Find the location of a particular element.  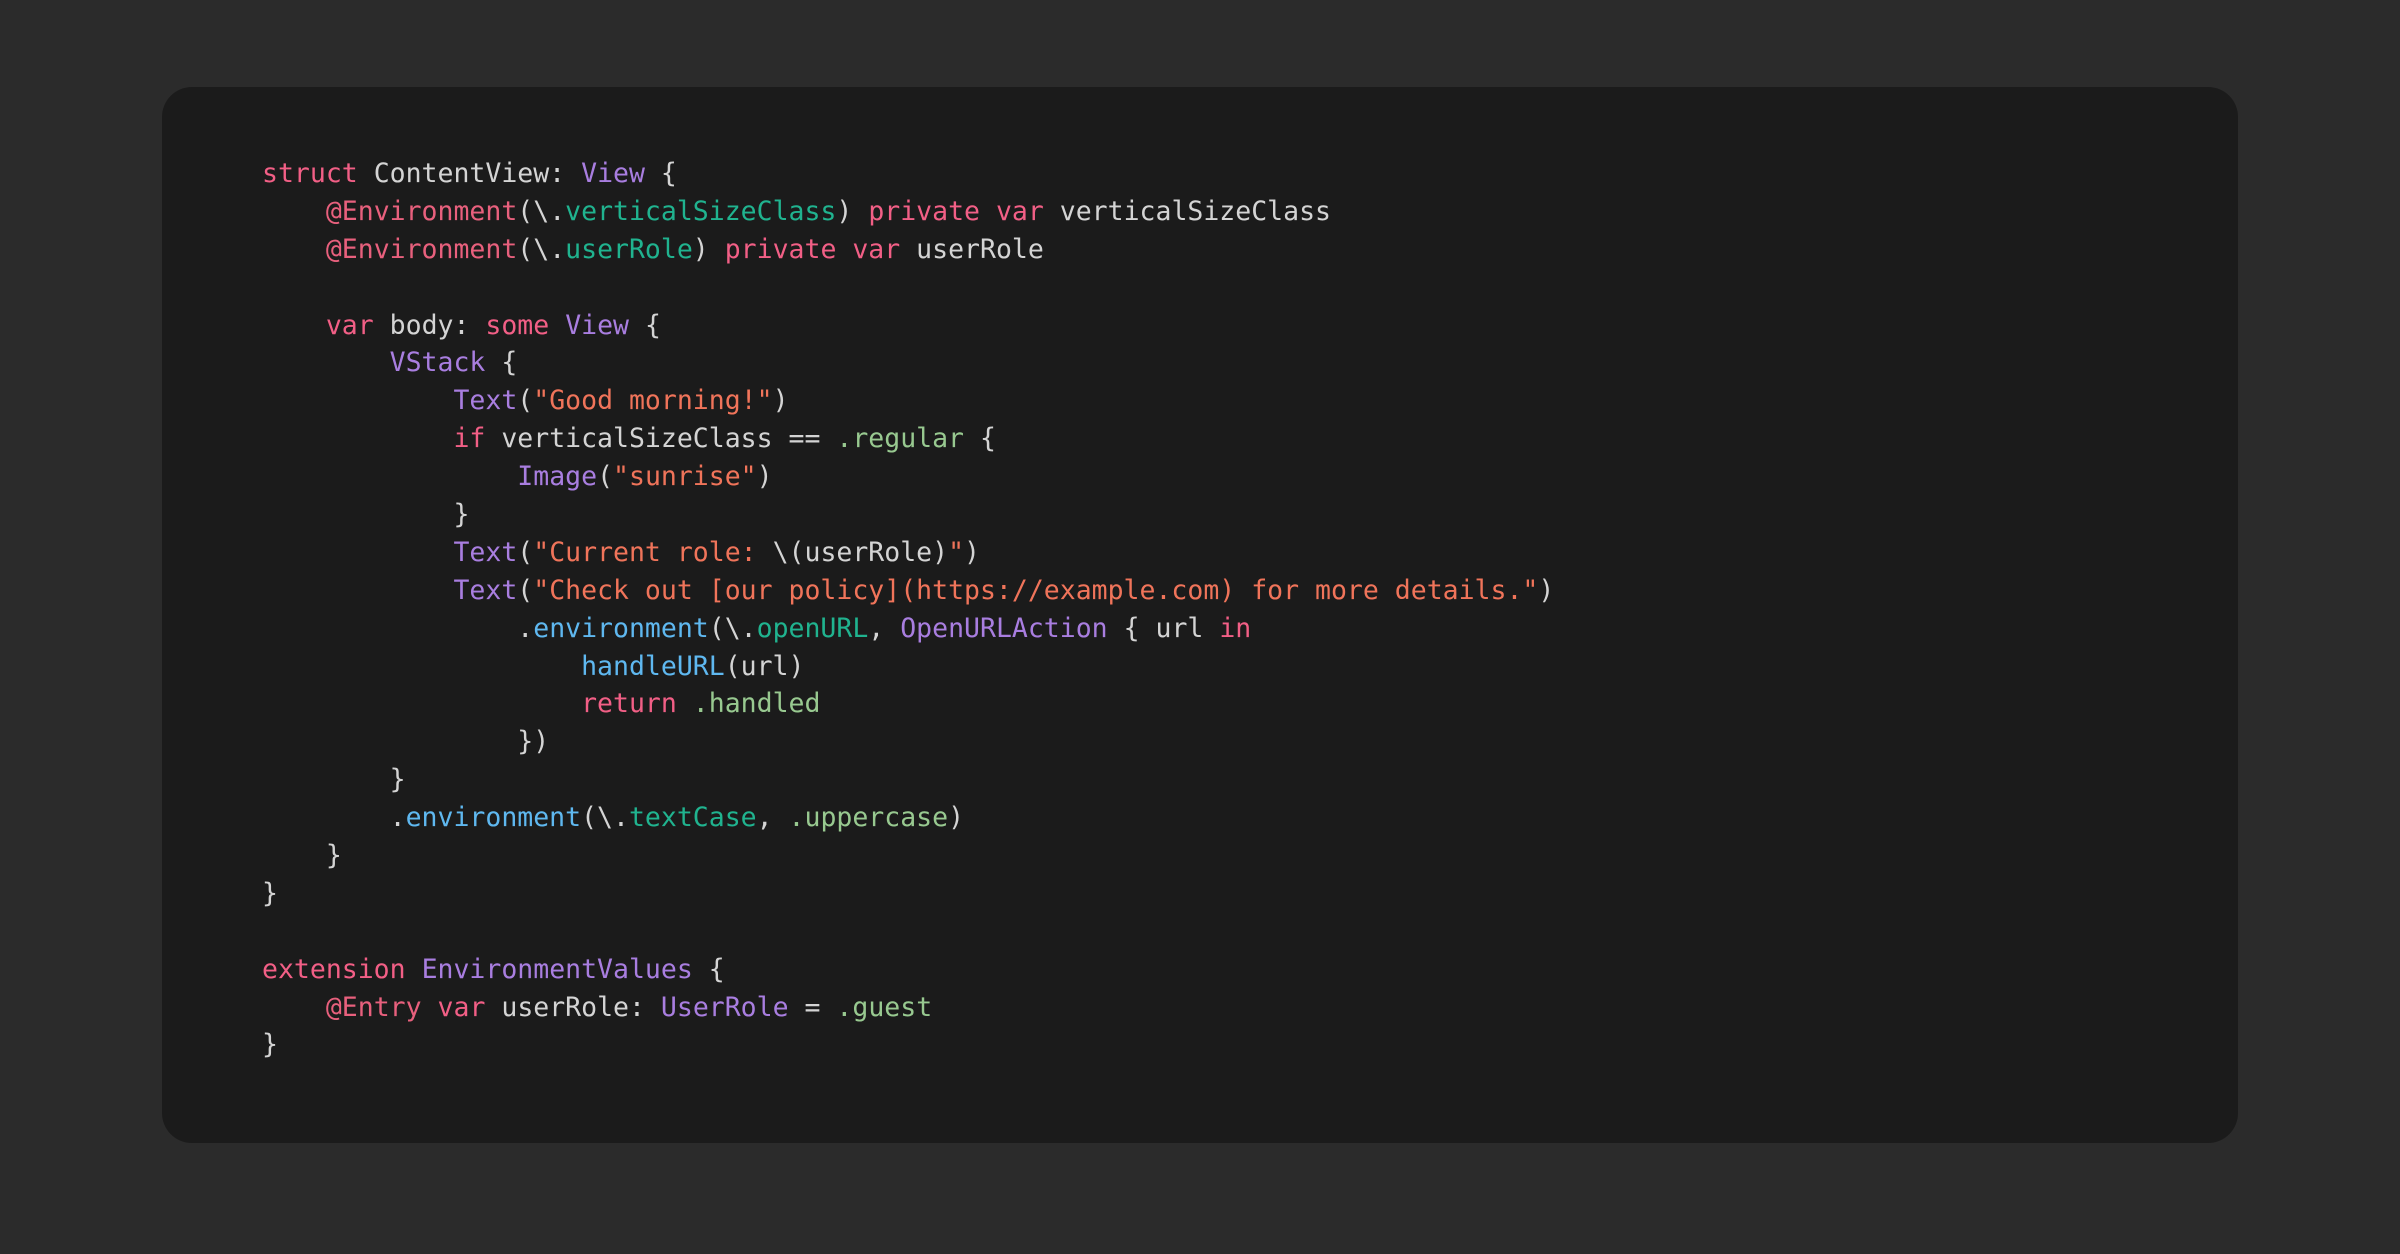

code-line: return .handled is located at coordinates (908, 704).